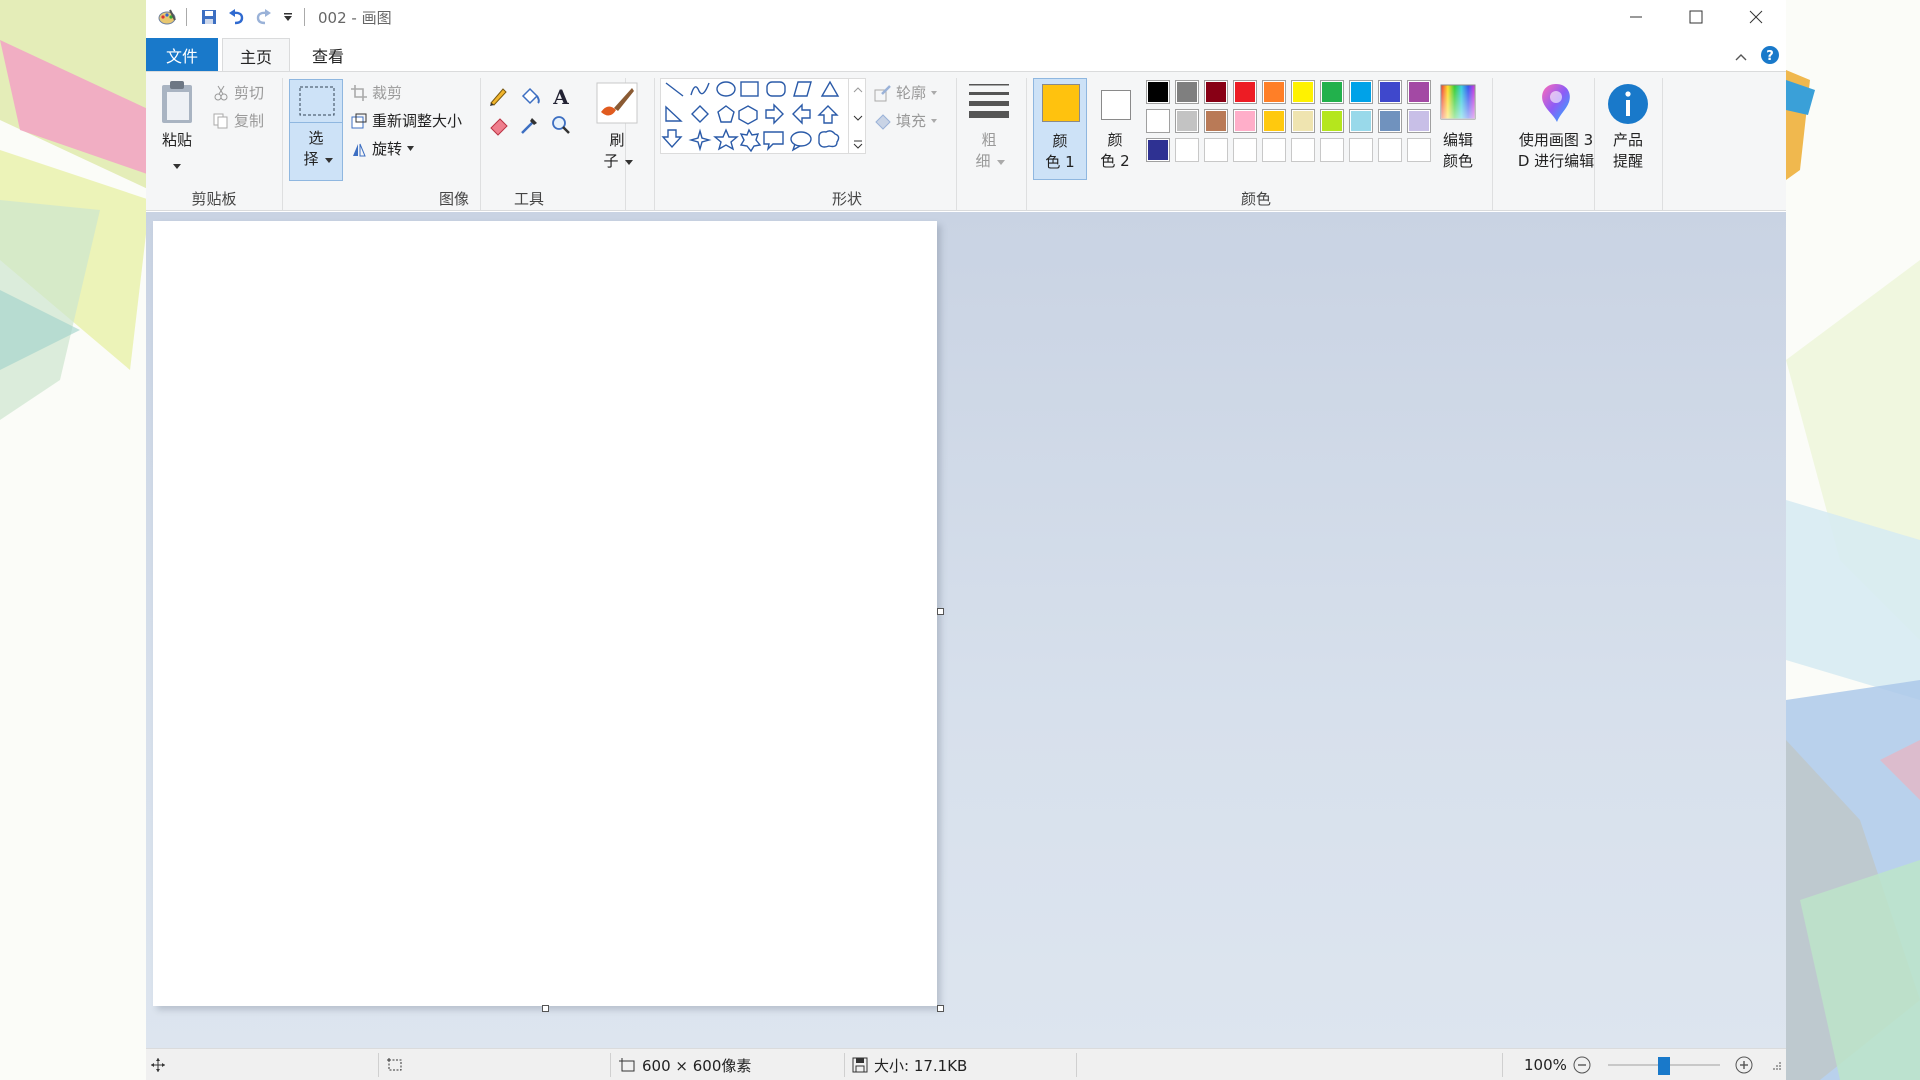 This screenshot has height=1080, width=1920. What do you see at coordinates (1770, 55) in the screenshot?
I see `help-icon: ?` at bounding box center [1770, 55].